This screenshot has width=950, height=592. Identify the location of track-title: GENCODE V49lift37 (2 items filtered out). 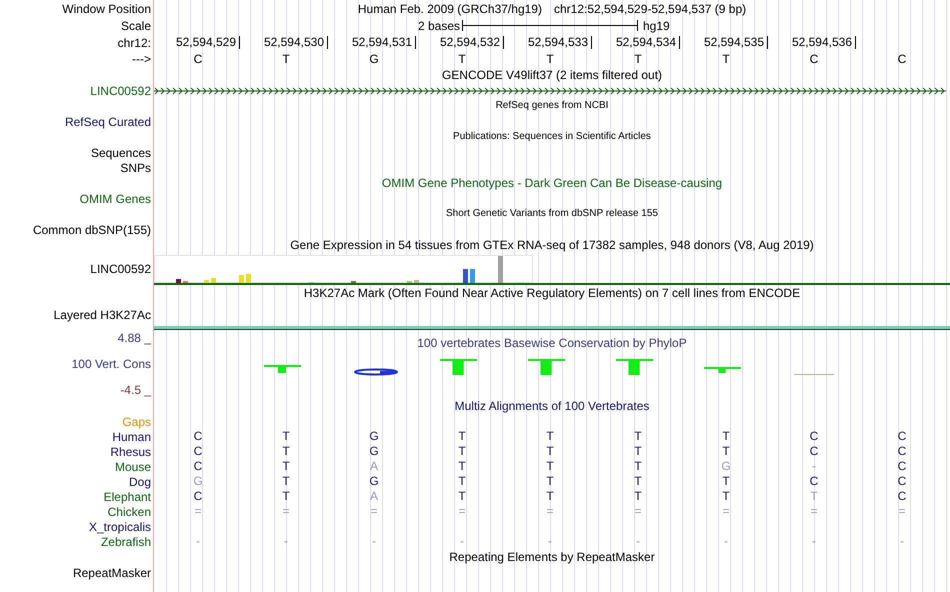
(552, 75).